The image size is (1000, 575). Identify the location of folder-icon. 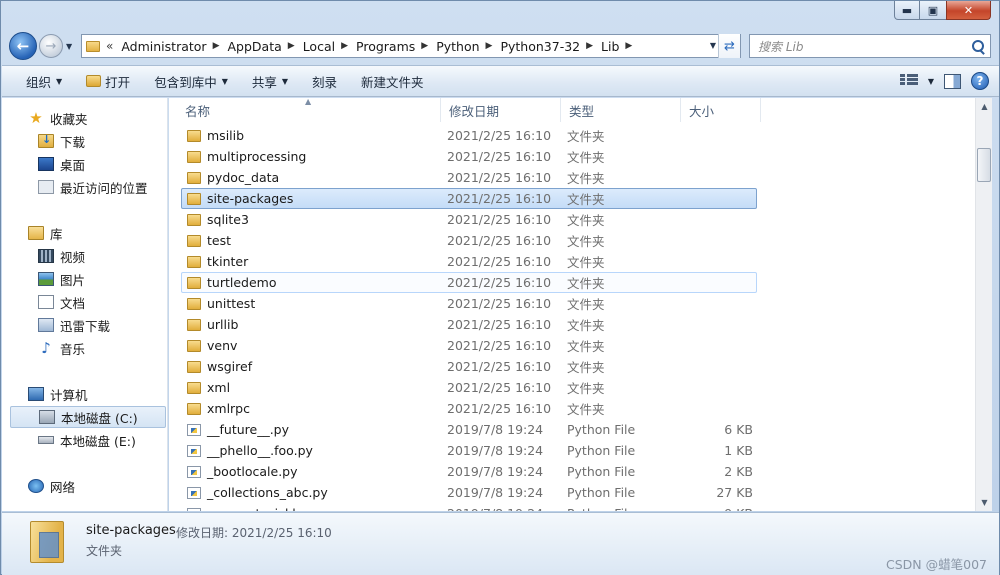
(93, 46).